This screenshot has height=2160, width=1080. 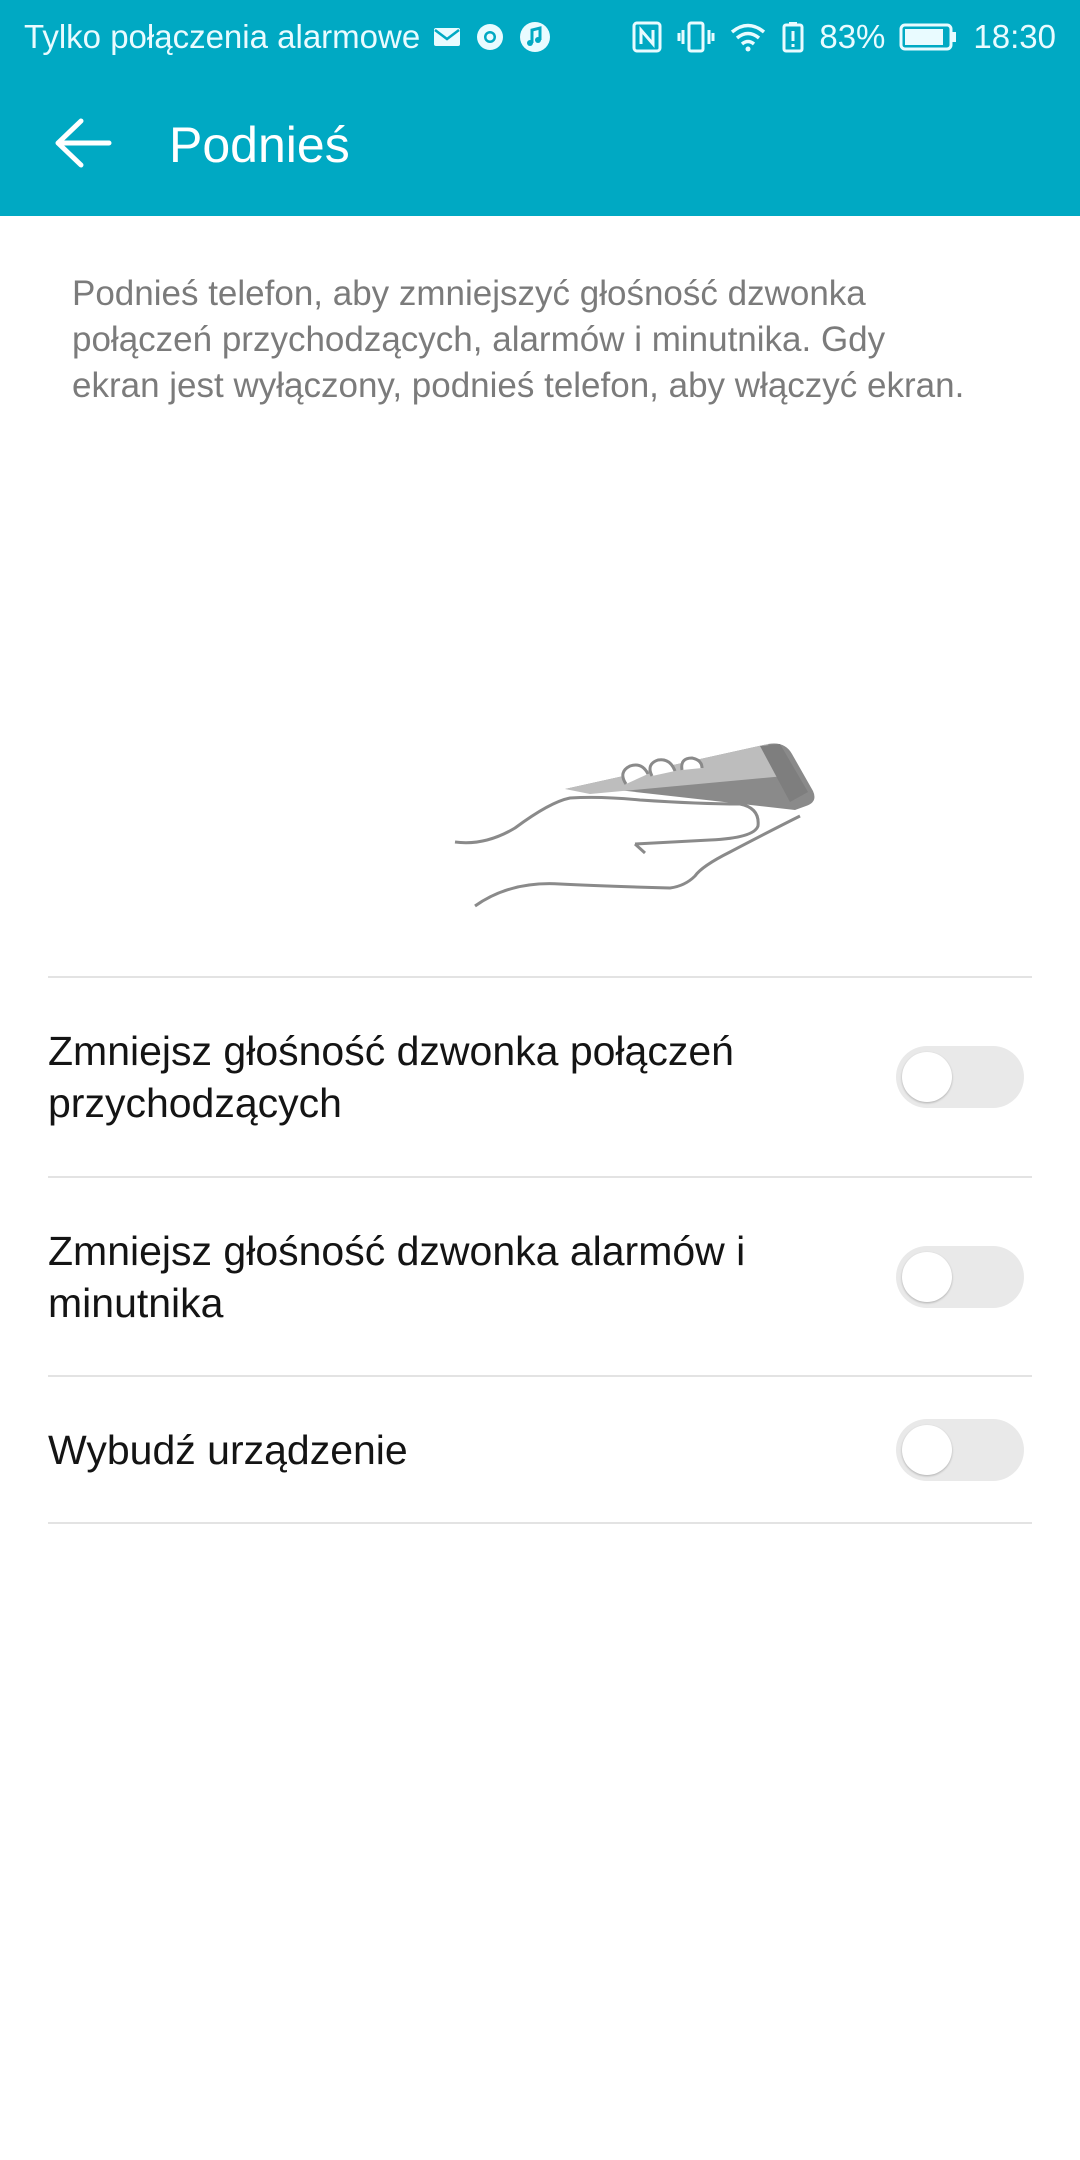 What do you see at coordinates (222, 36) in the screenshot?
I see `status-text: Tylko połączenia alarmowe` at bounding box center [222, 36].